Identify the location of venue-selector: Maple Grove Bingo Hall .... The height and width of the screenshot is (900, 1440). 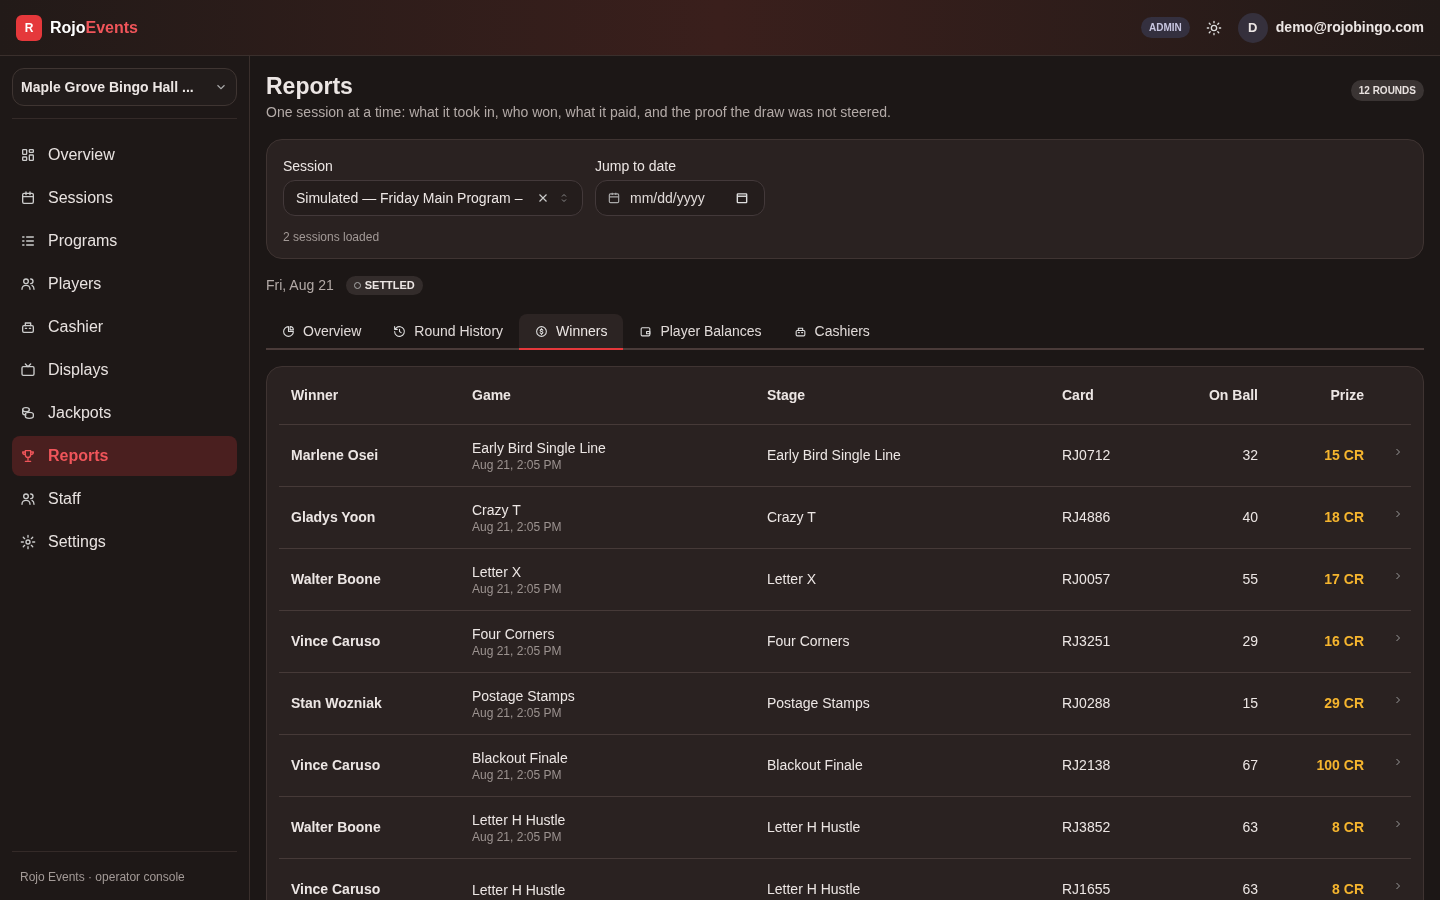
(124, 87).